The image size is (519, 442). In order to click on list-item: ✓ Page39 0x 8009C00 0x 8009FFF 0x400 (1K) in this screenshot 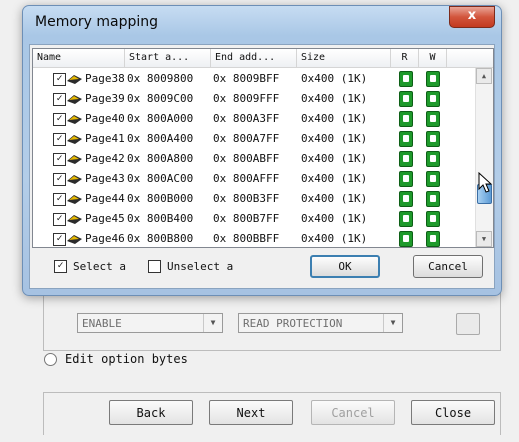, I will do `click(254, 99)`.